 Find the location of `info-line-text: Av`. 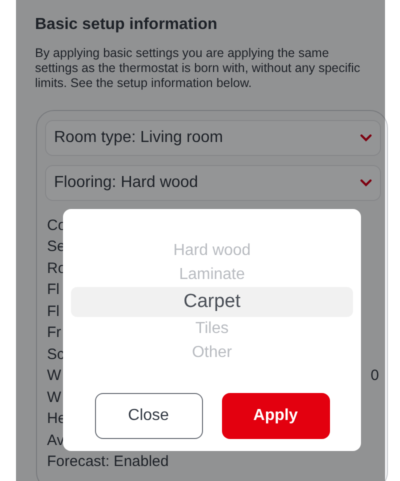

info-line-text: Av is located at coordinates (55, 440).